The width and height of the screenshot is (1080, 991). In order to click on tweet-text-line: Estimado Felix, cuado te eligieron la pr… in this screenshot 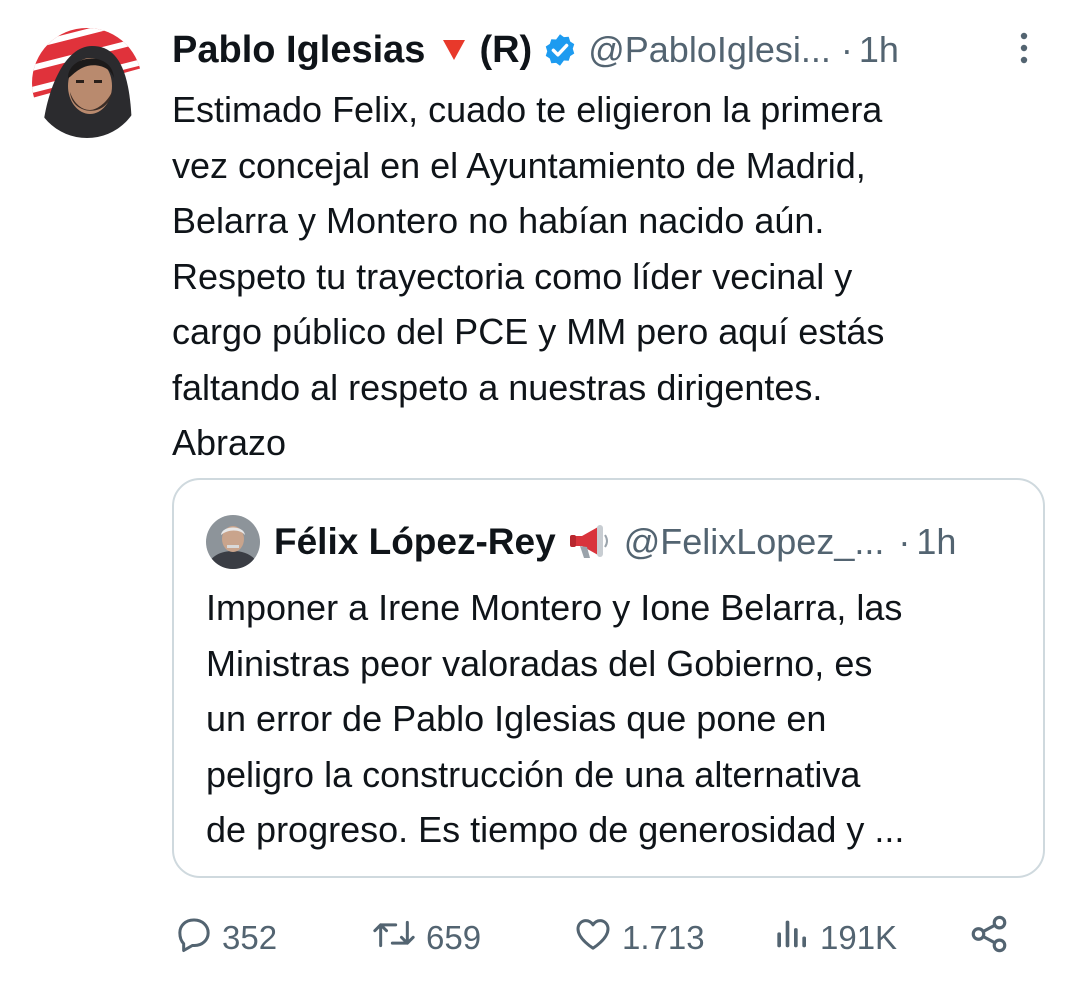, I will do `click(527, 109)`.